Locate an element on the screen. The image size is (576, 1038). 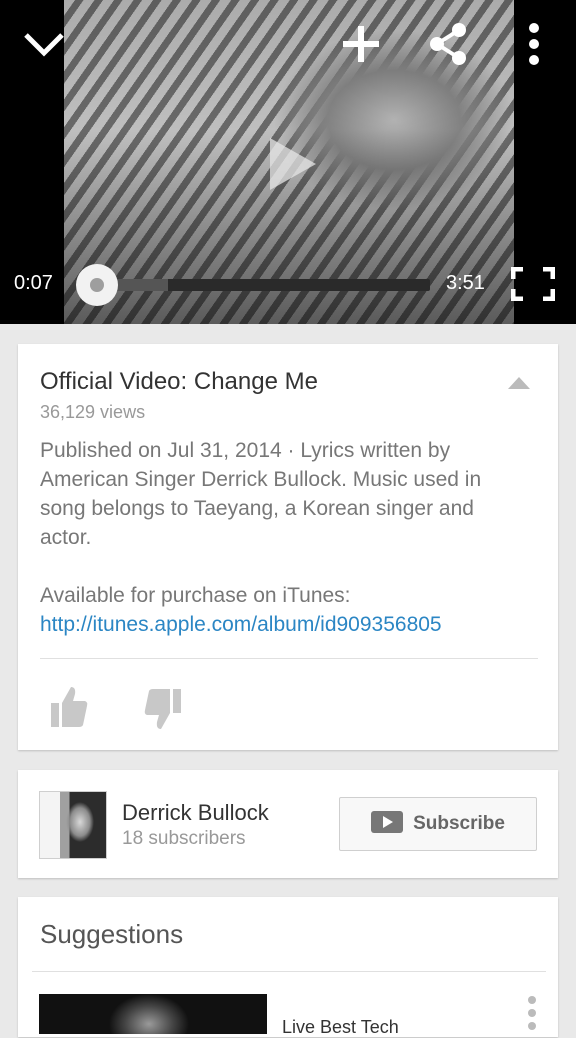
duration: 3:51 is located at coordinates (465, 283).